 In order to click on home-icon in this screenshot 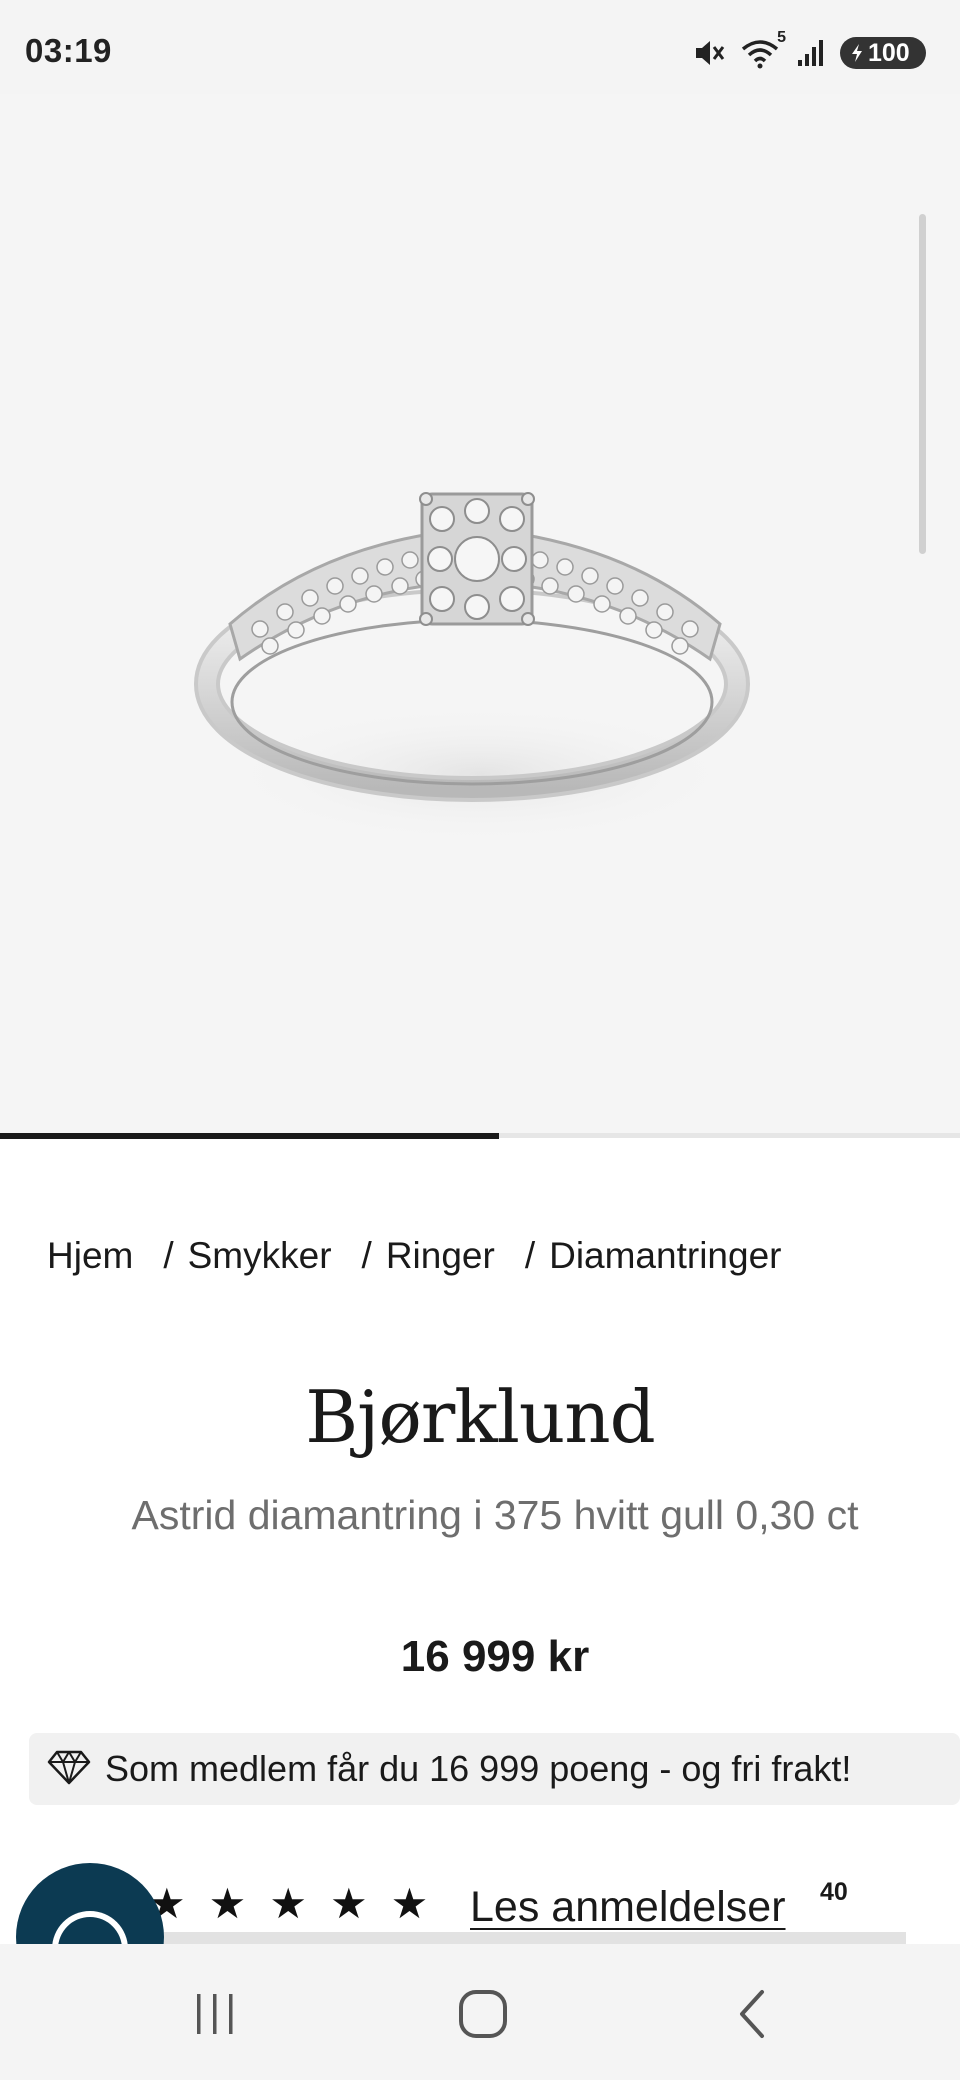, I will do `click(483, 2014)`.